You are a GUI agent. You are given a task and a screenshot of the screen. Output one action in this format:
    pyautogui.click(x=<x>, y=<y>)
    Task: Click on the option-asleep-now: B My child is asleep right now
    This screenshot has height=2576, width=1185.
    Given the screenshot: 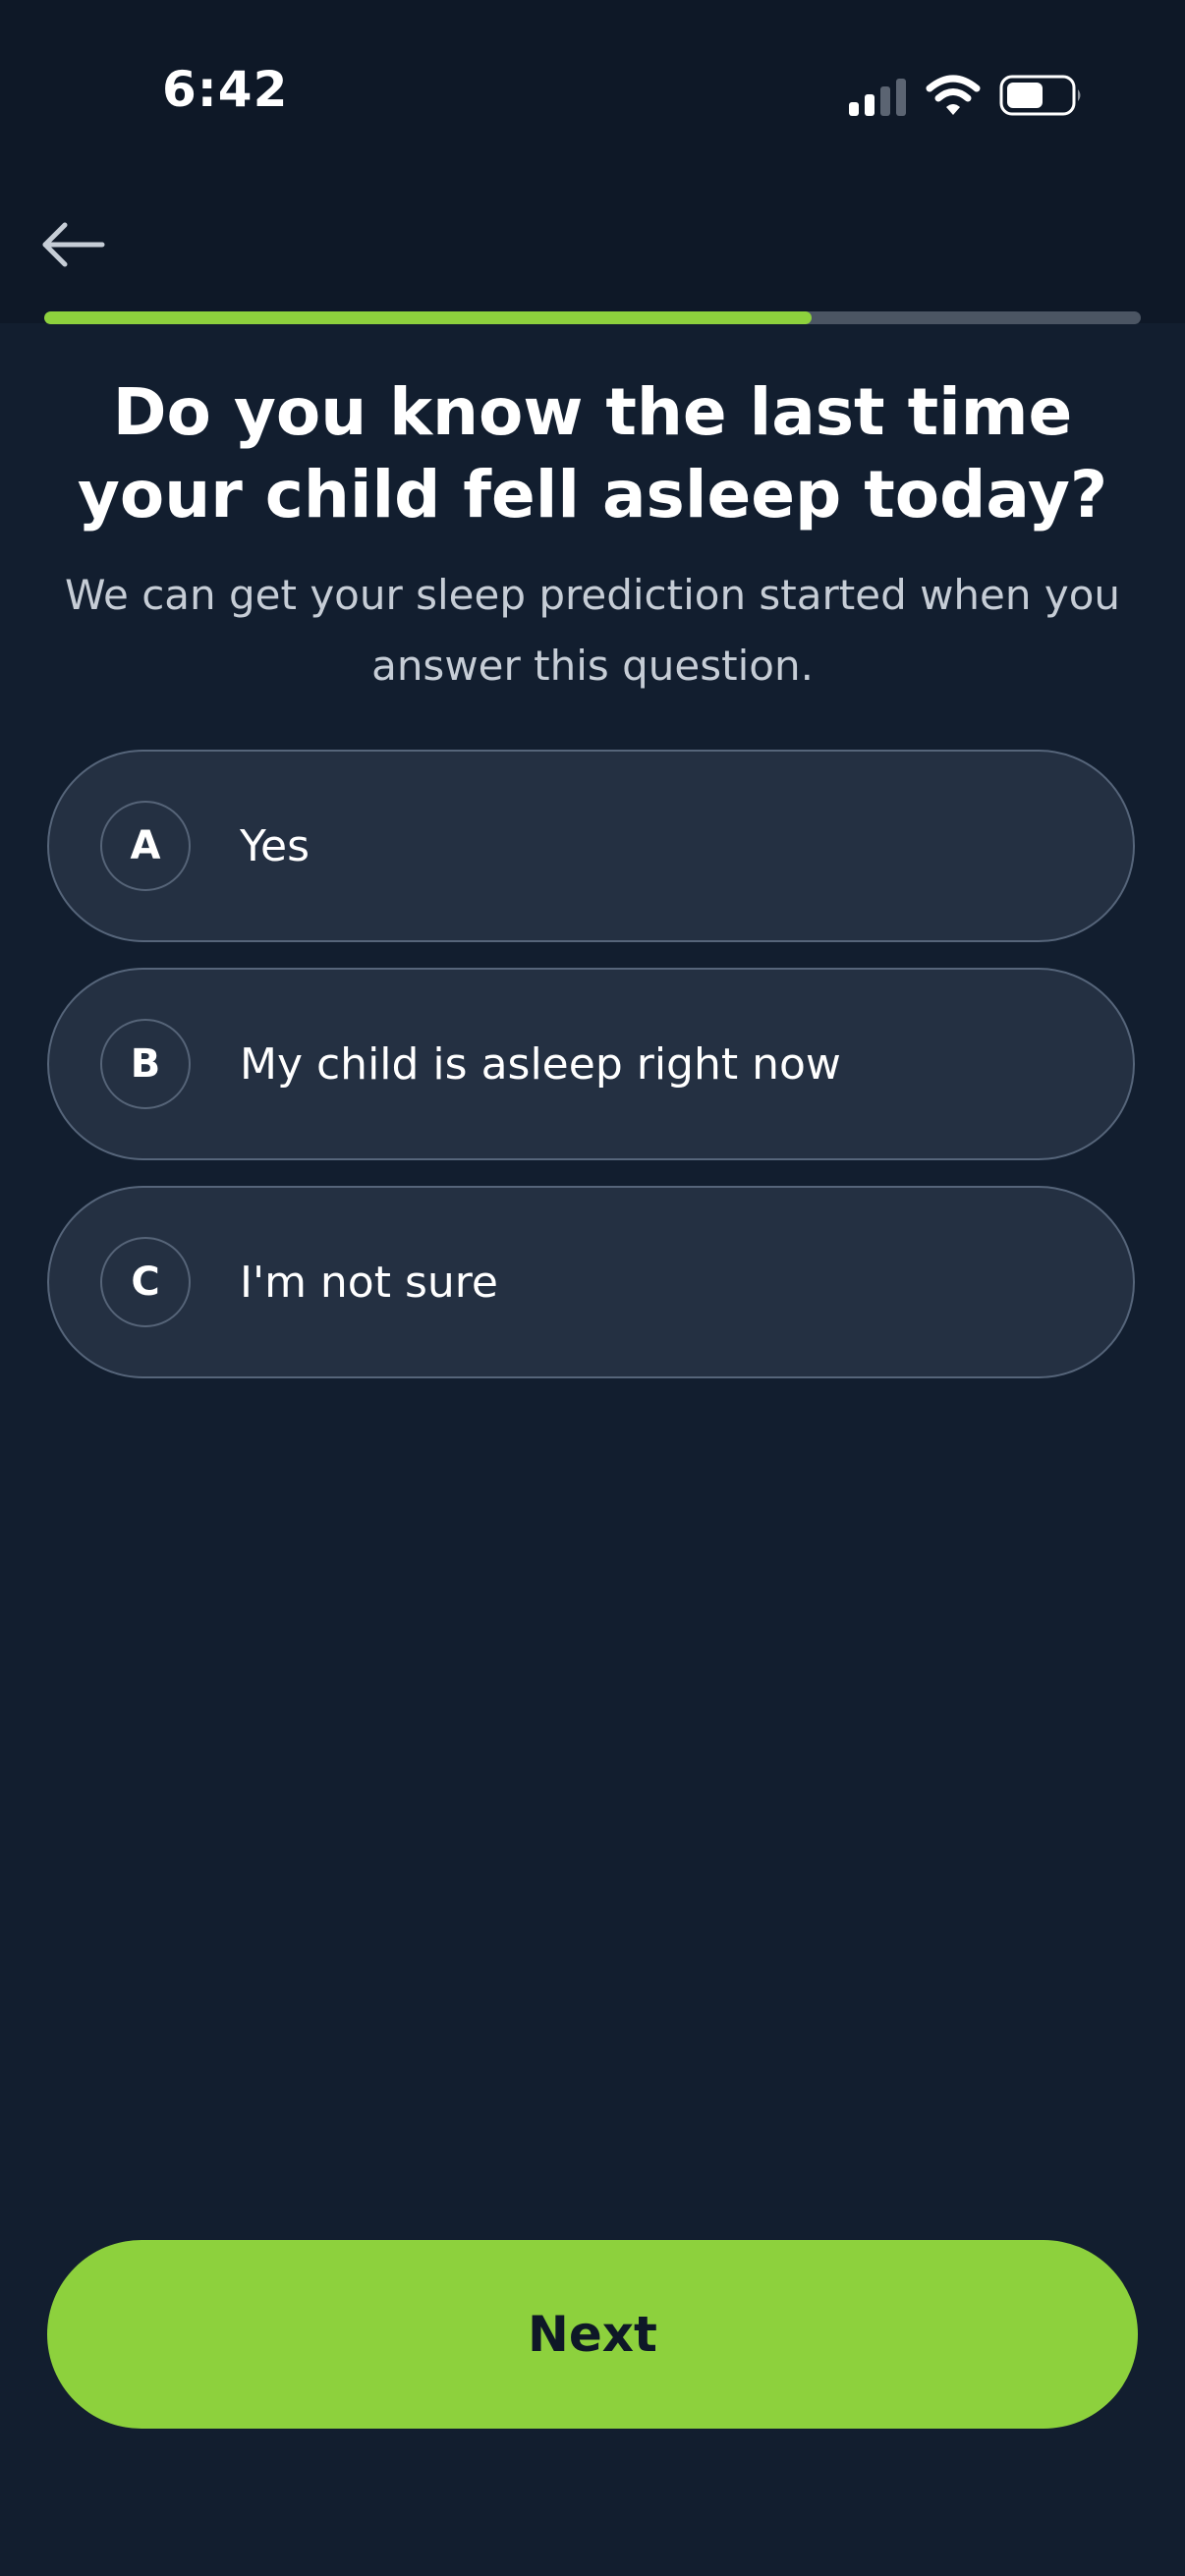 What is the action you would take?
    pyautogui.click(x=591, y=1064)
    